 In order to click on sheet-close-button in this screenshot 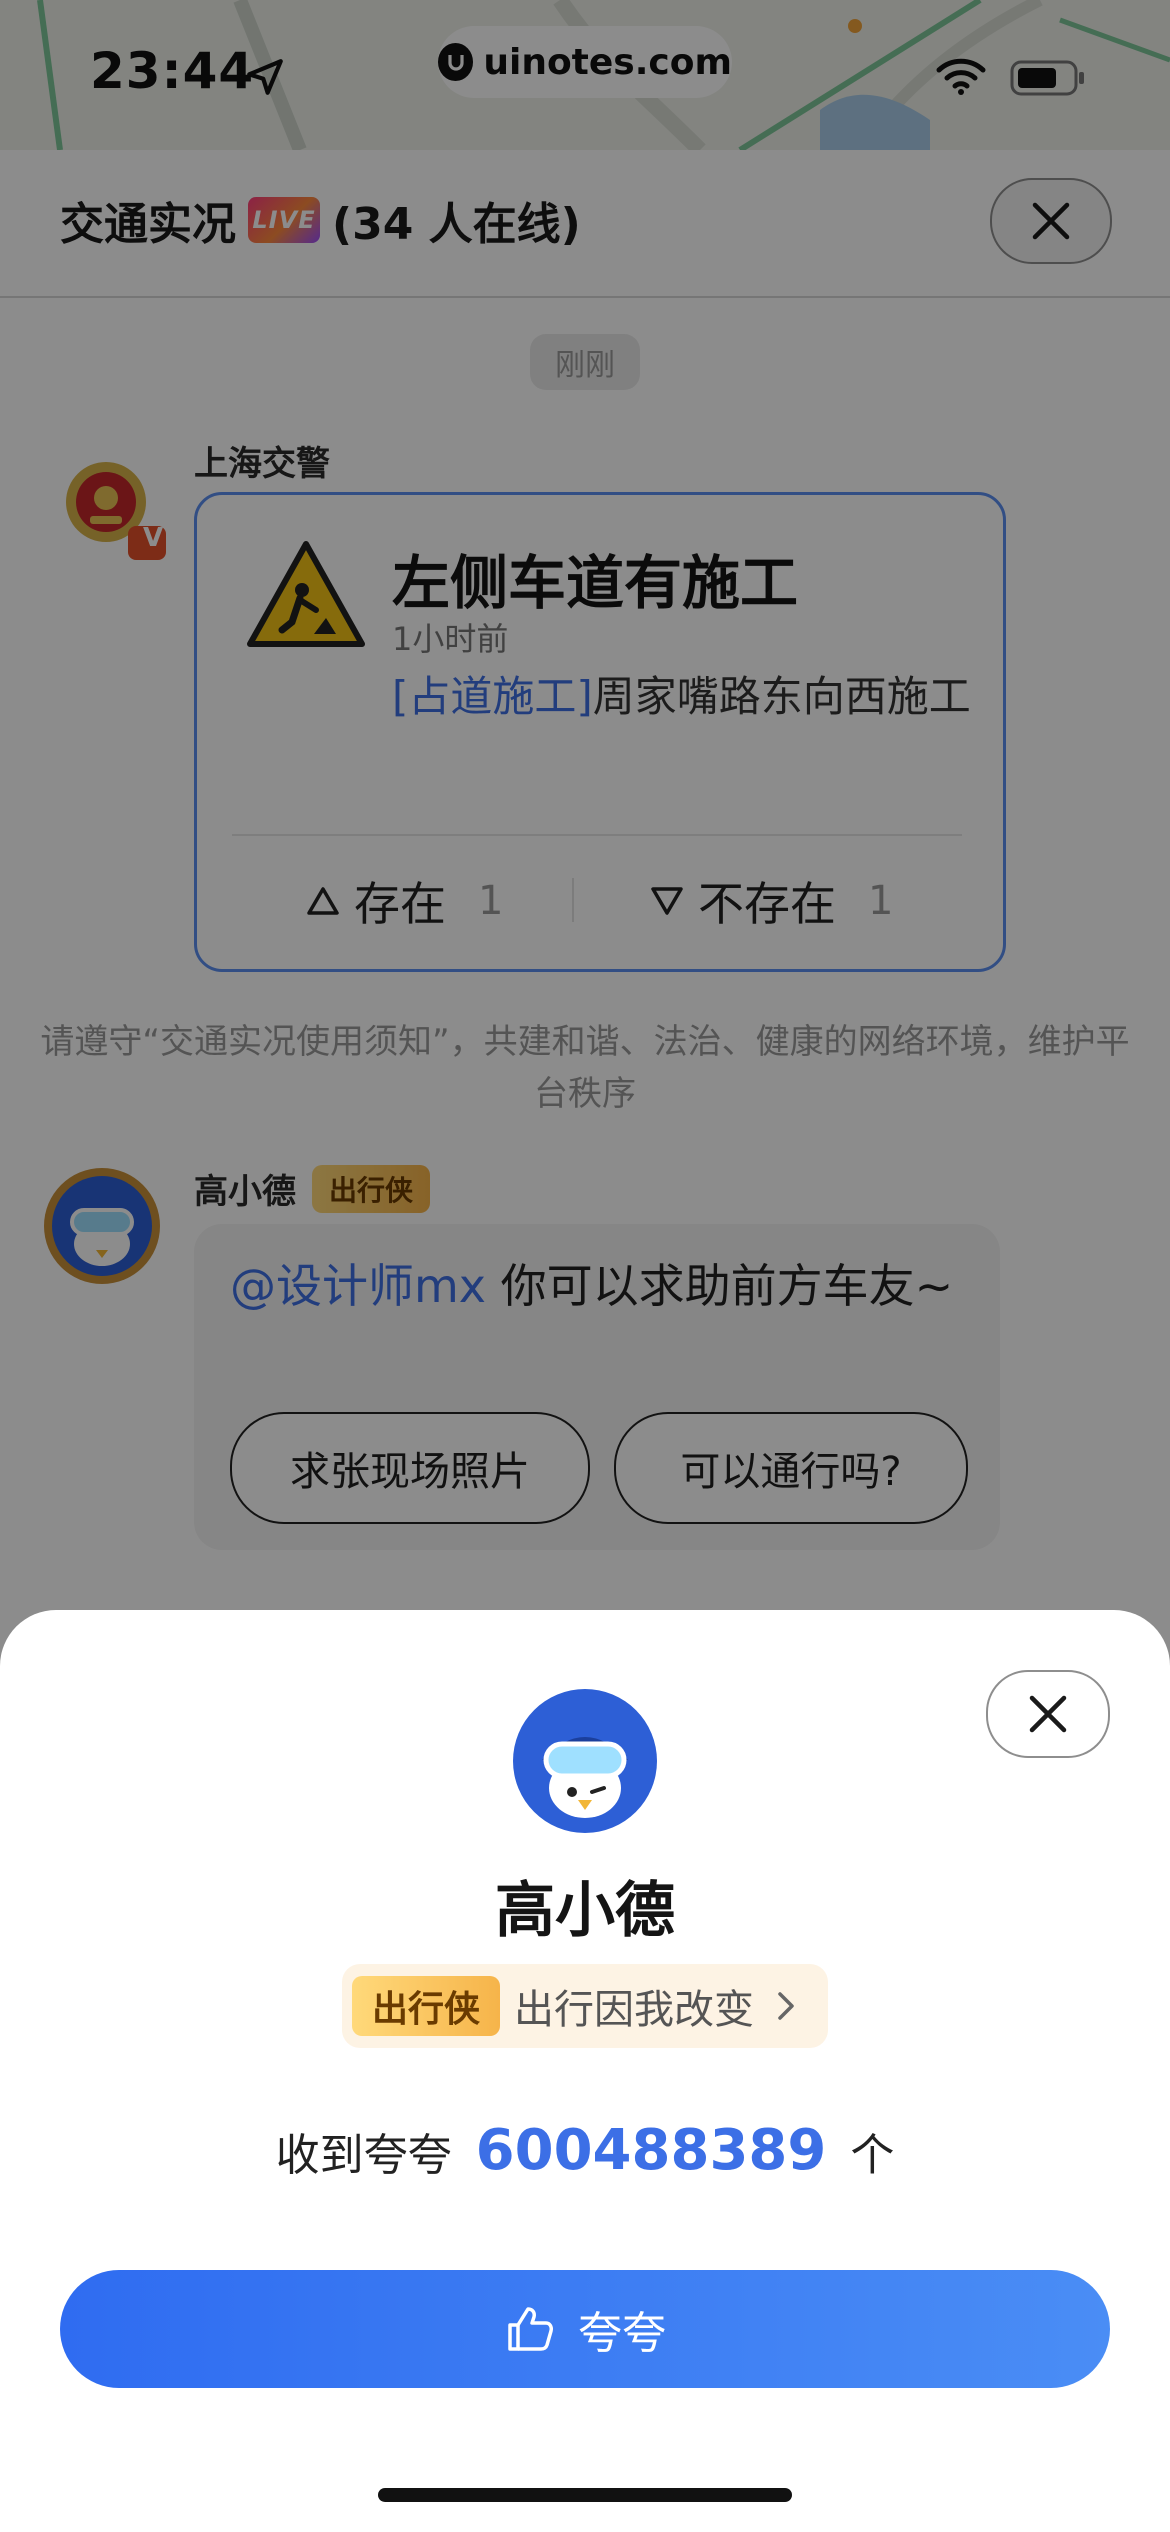, I will do `click(1048, 1714)`.